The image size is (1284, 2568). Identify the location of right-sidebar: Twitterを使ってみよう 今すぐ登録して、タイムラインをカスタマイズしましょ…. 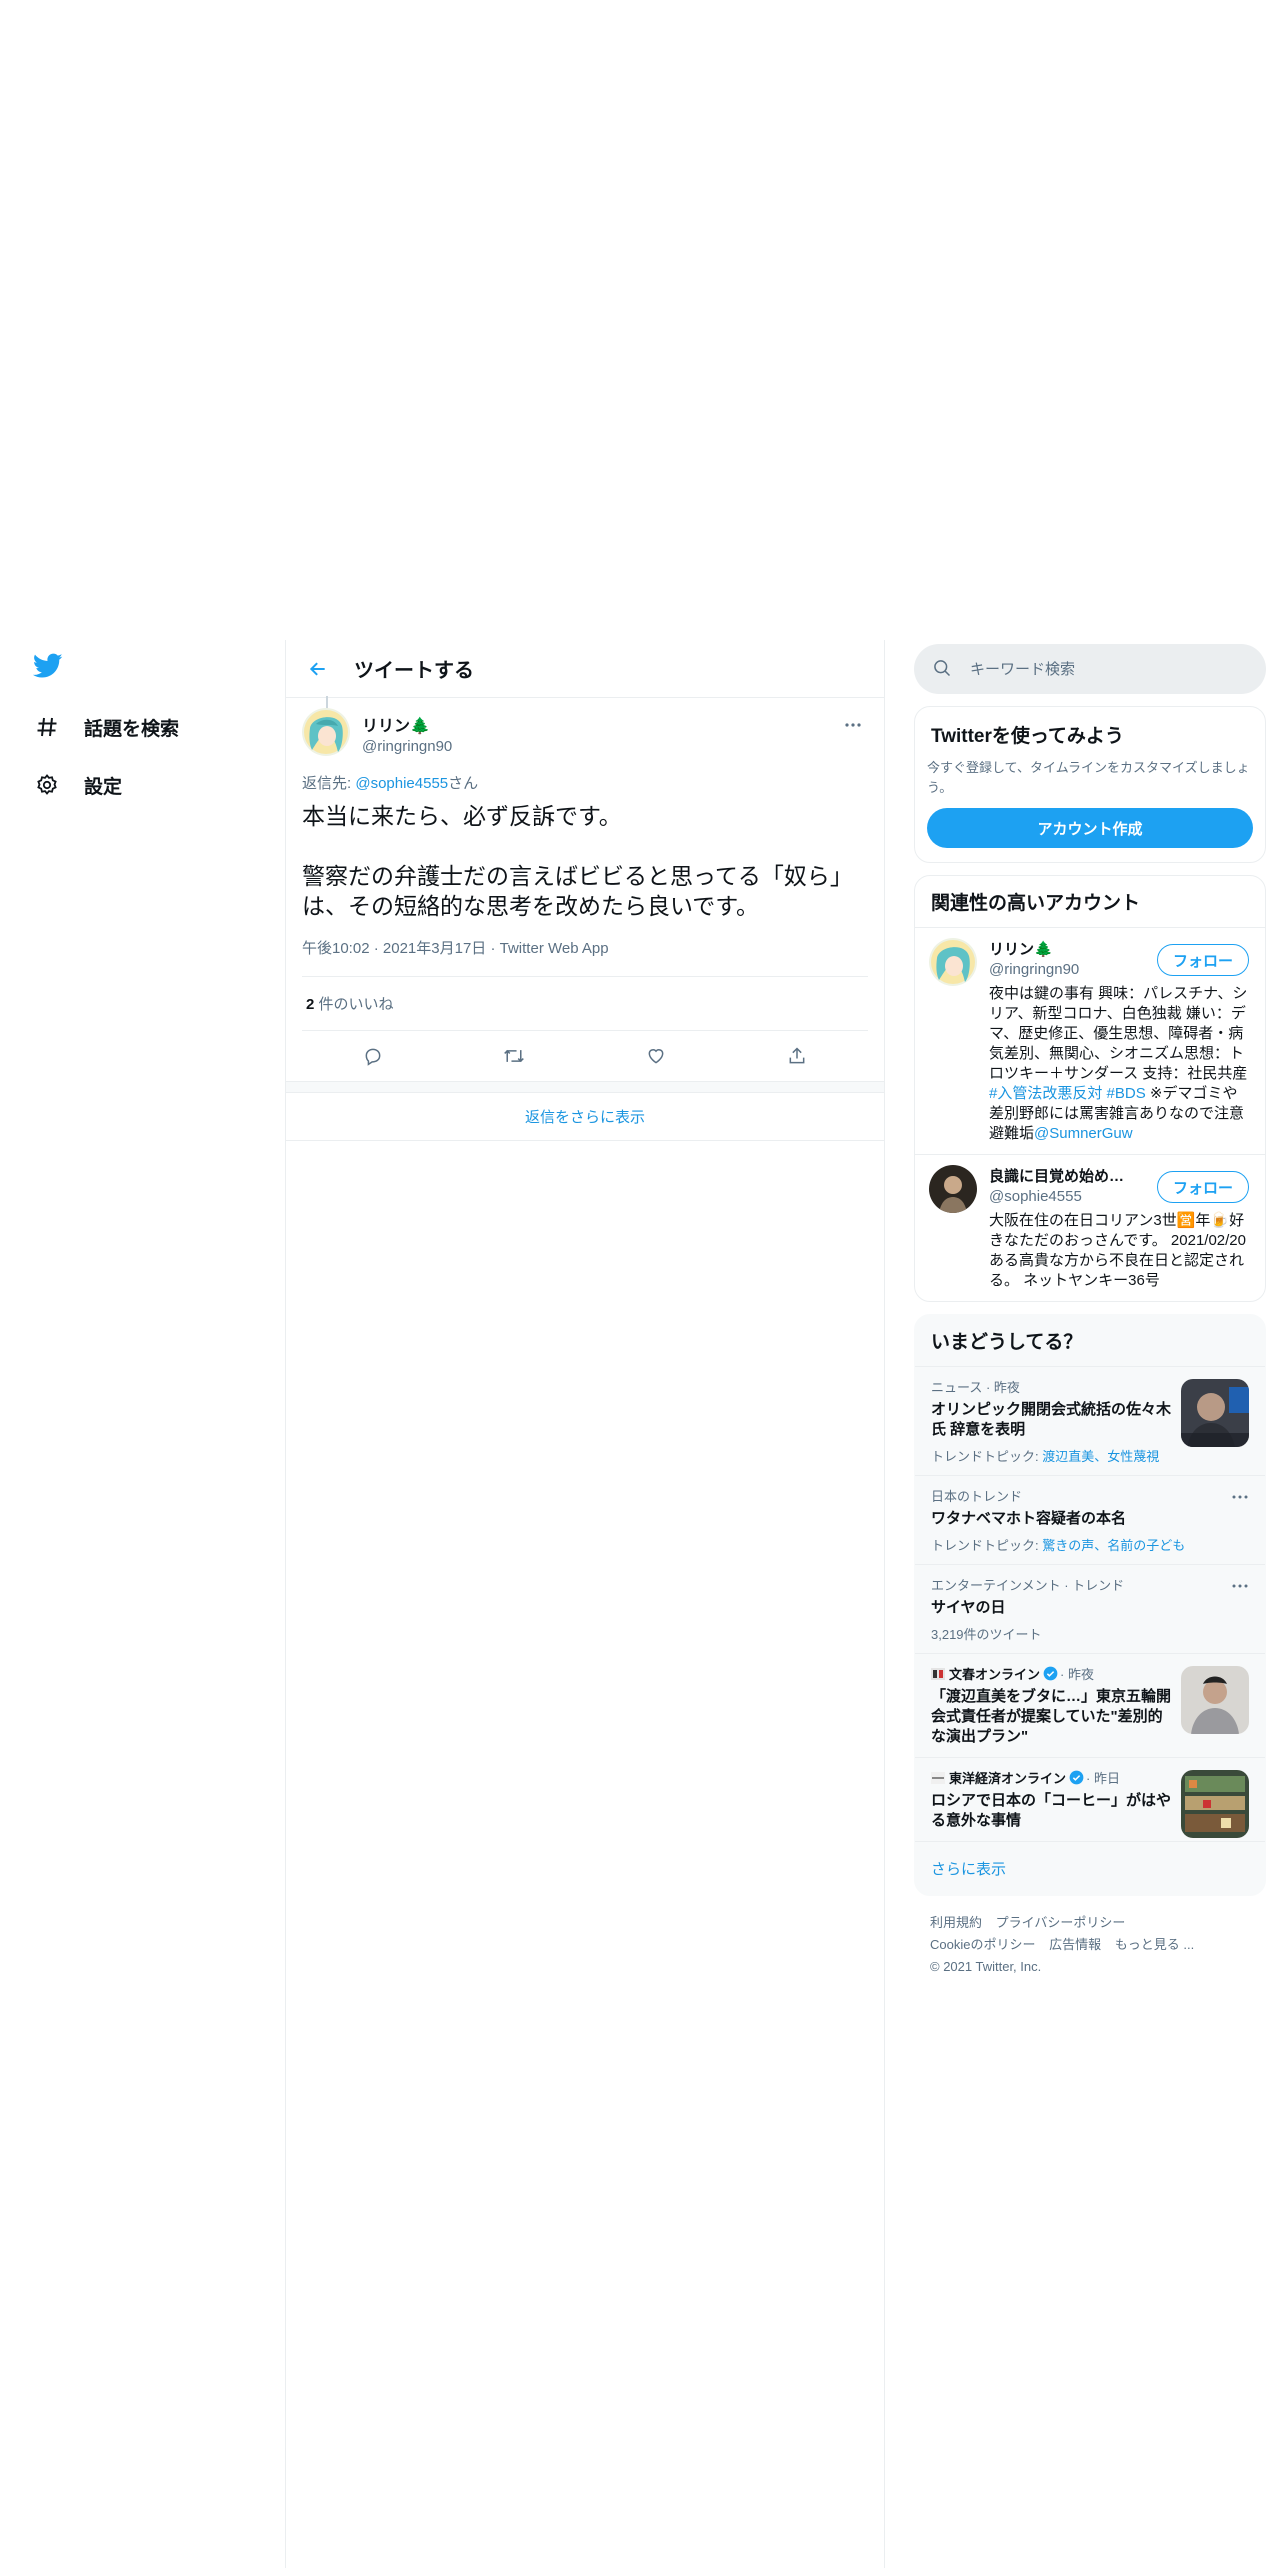
(1090, 1319).